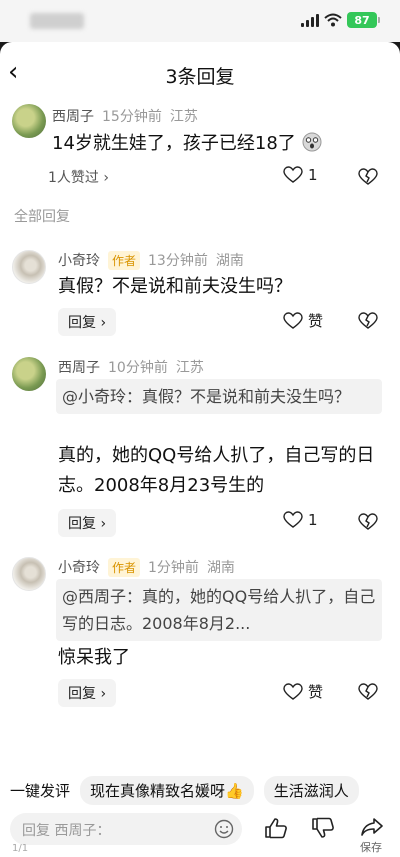  What do you see at coordinates (57, 21) in the screenshot?
I see `status-time-blurred` at bounding box center [57, 21].